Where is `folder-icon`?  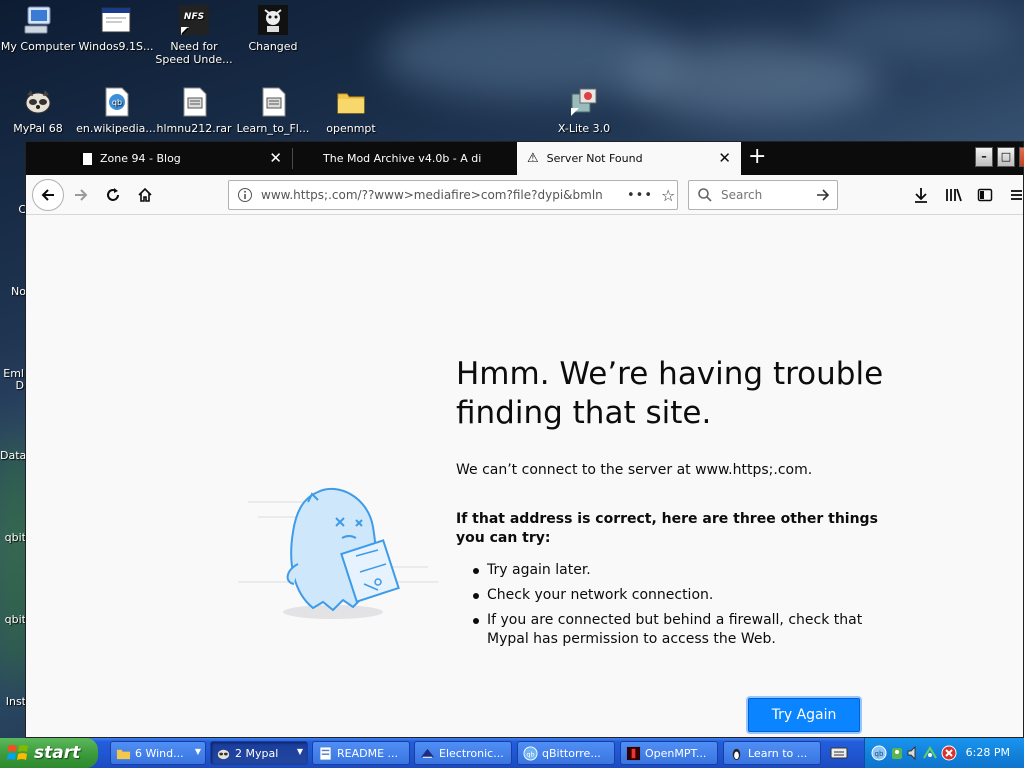 folder-icon is located at coordinates (123, 754).